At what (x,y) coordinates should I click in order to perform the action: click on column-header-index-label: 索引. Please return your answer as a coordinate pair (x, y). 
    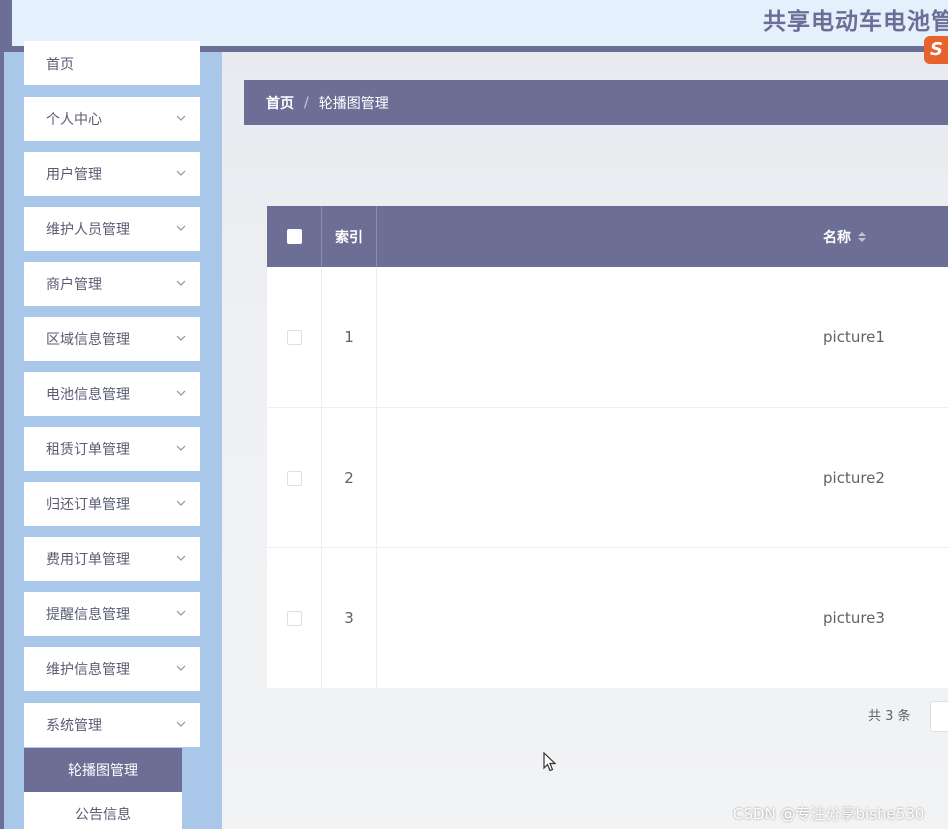
    Looking at the image, I should click on (349, 237).